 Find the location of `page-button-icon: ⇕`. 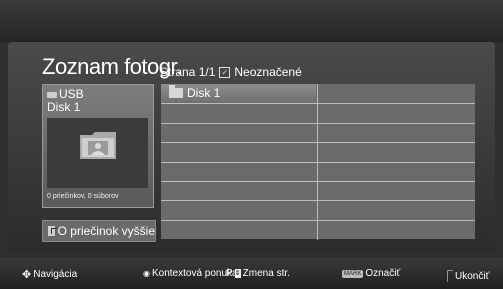

page-button-icon: ⇕ is located at coordinates (237, 273).